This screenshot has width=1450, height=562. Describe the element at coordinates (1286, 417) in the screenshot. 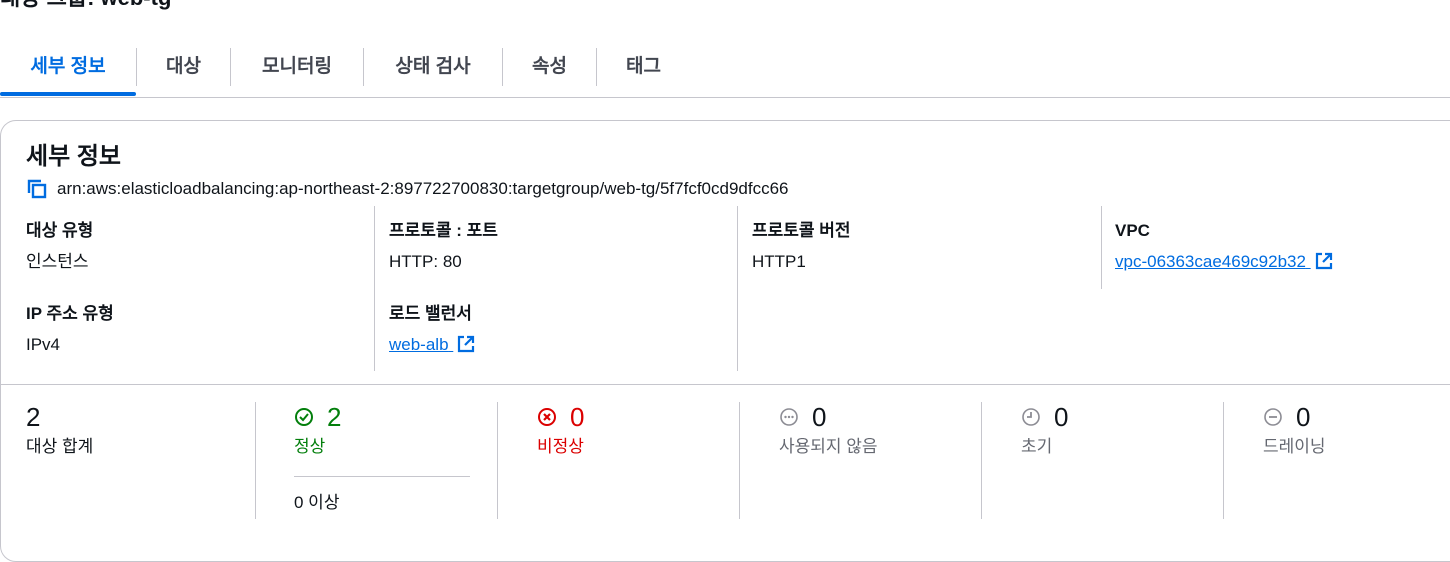

I see `draining-count-row: 0` at that location.